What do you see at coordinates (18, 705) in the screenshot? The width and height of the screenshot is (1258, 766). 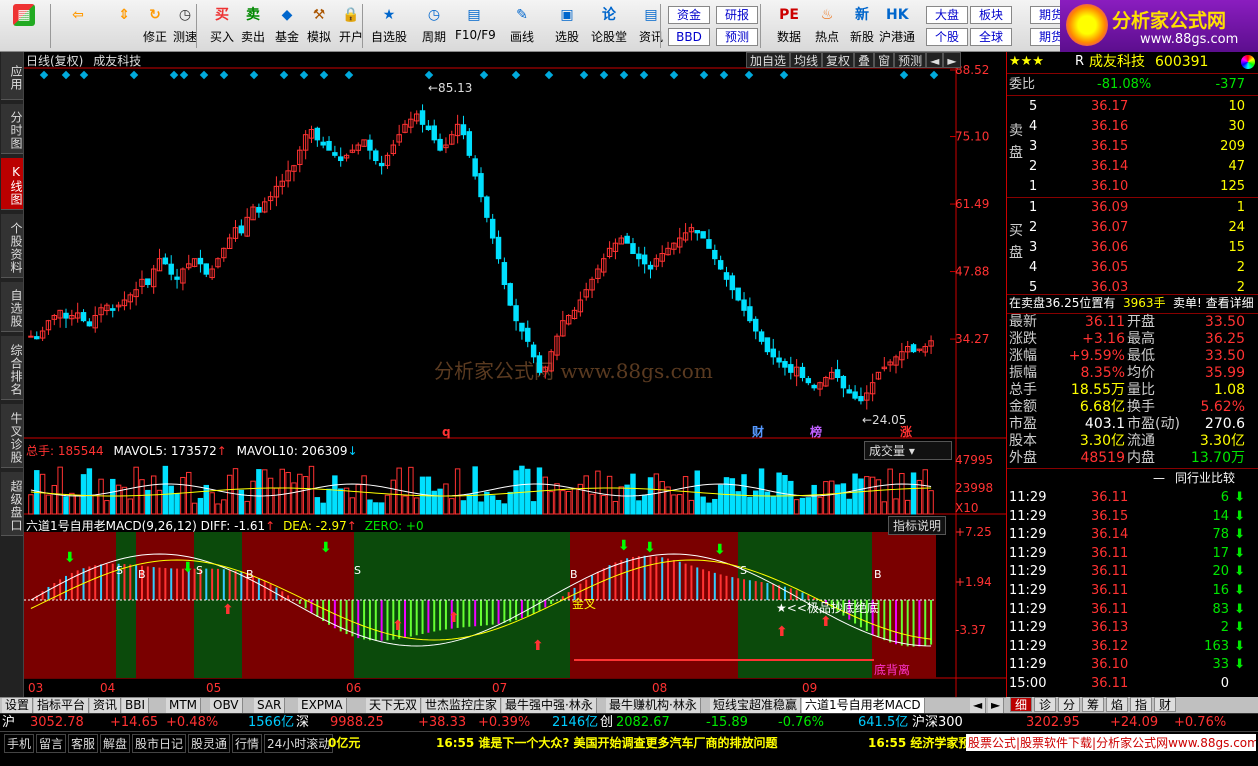 I see `indicator-tab: 设置` at bounding box center [18, 705].